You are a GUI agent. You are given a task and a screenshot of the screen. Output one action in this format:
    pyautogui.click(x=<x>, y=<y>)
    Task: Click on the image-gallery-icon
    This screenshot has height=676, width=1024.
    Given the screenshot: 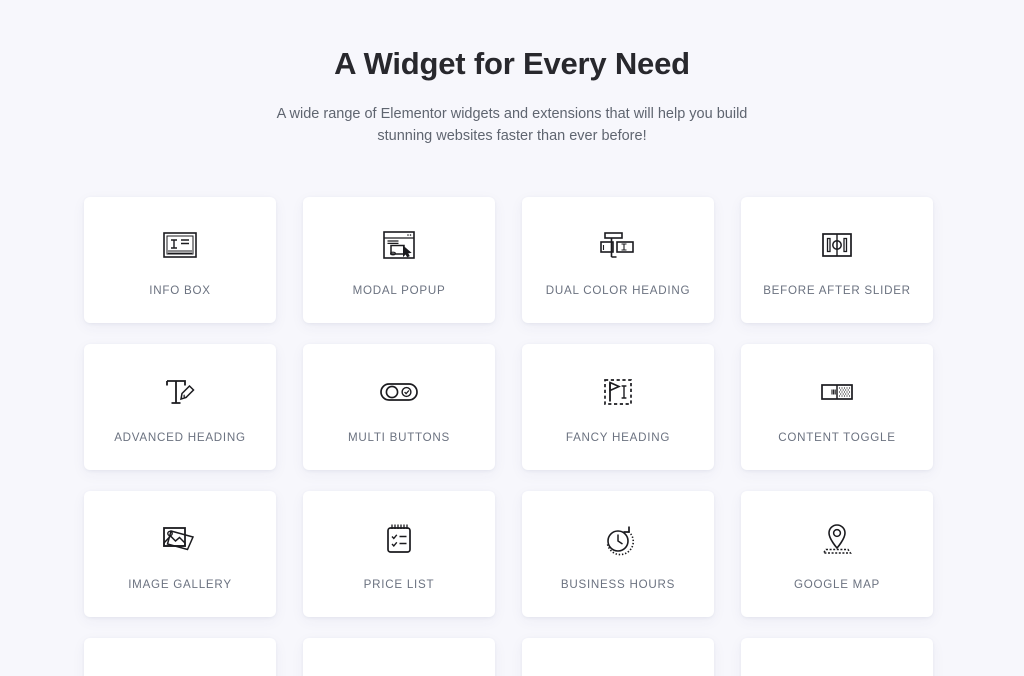 What is the action you would take?
    pyautogui.click(x=180, y=539)
    